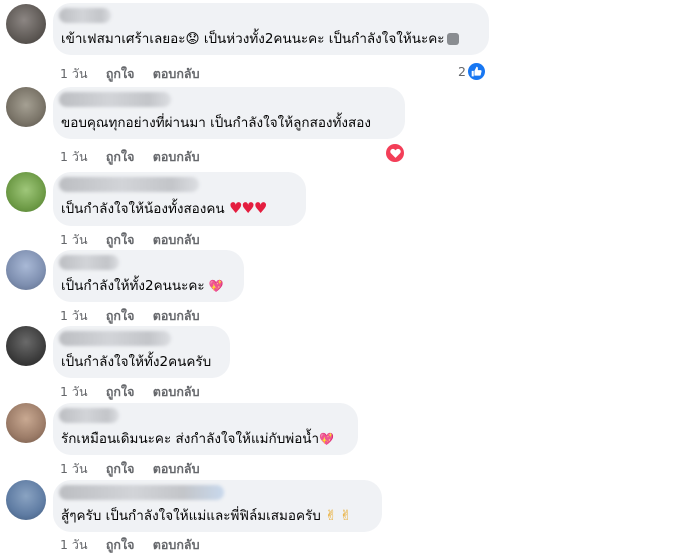 This screenshot has width=694, height=556. What do you see at coordinates (148, 276) in the screenshot?
I see `comment-bubble: เป็นกำลังให้ทั้ง2คนนะคะ 💖` at bounding box center [148, 276].